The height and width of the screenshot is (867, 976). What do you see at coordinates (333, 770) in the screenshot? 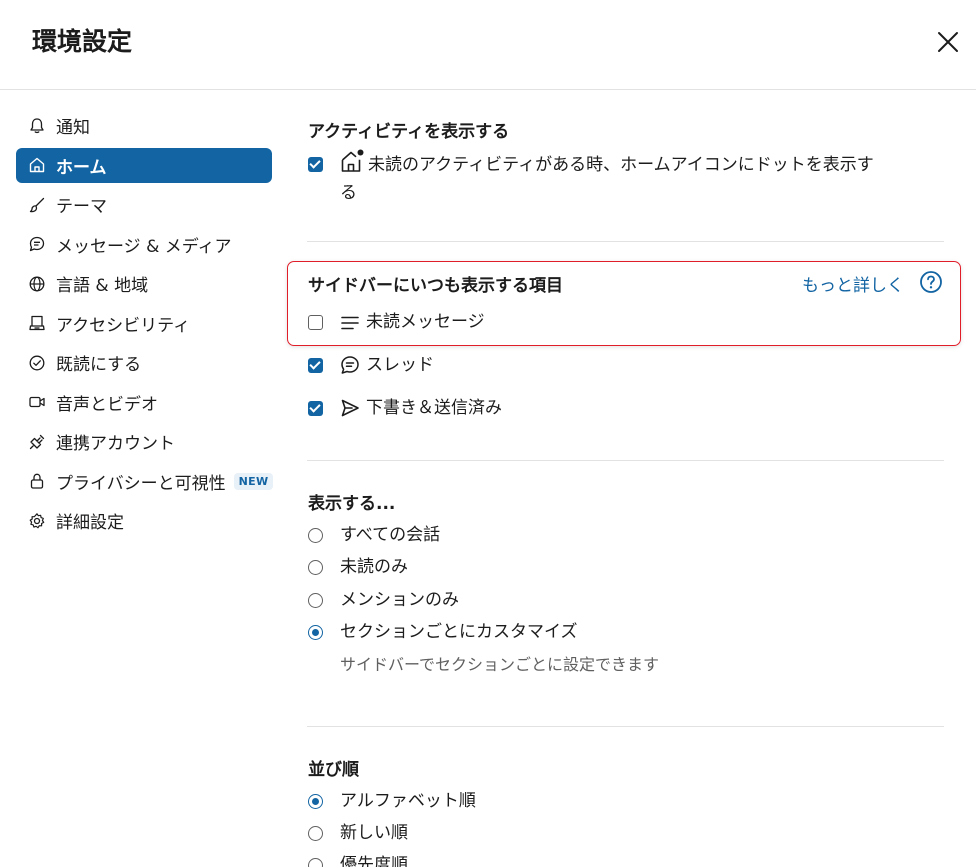
I see `sort-section-title: 並び順` at bounding box center [333, 770].